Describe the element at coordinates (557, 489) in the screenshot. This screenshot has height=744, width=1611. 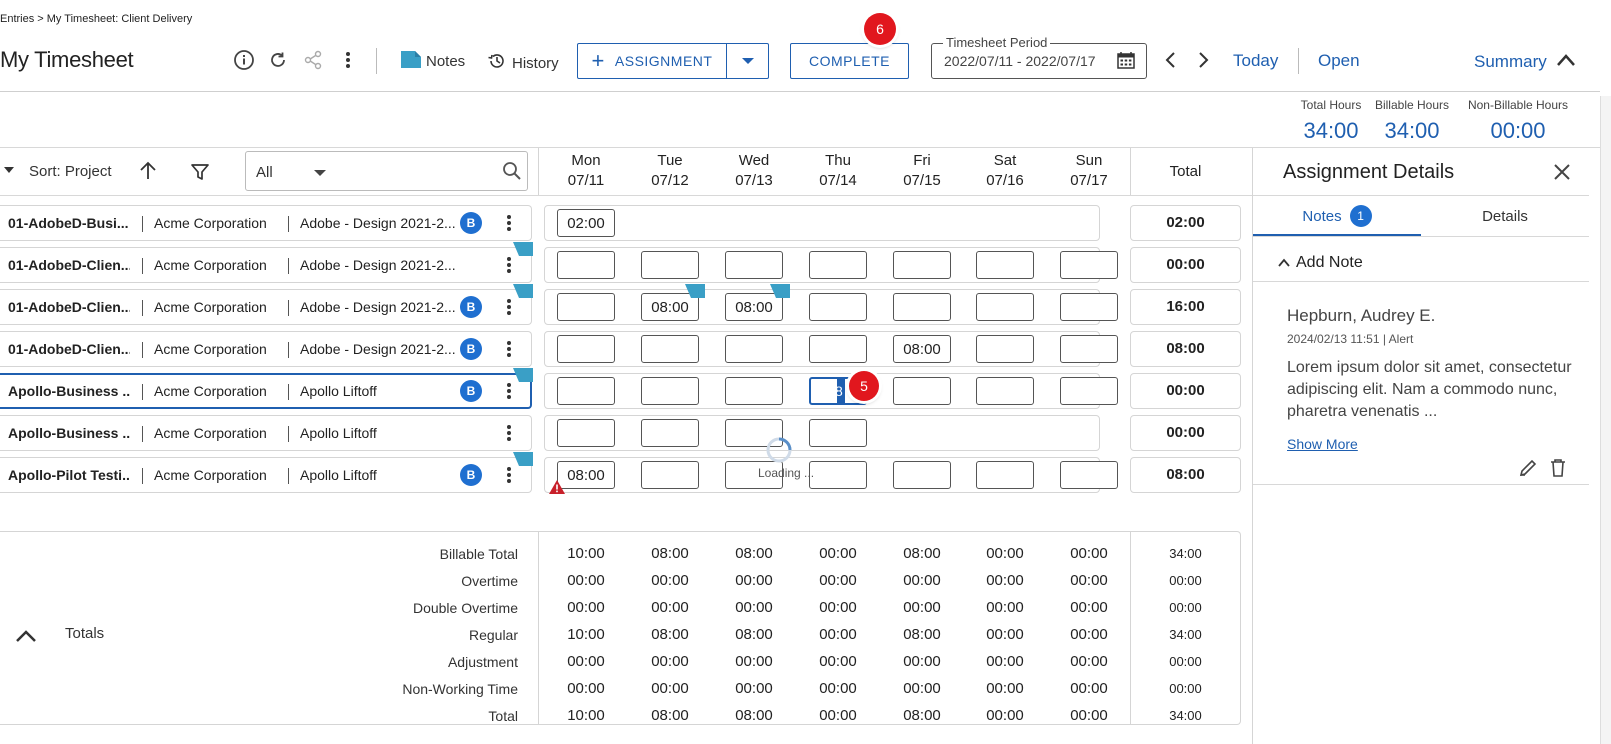
I see `alert-triangle-icon` at that location.